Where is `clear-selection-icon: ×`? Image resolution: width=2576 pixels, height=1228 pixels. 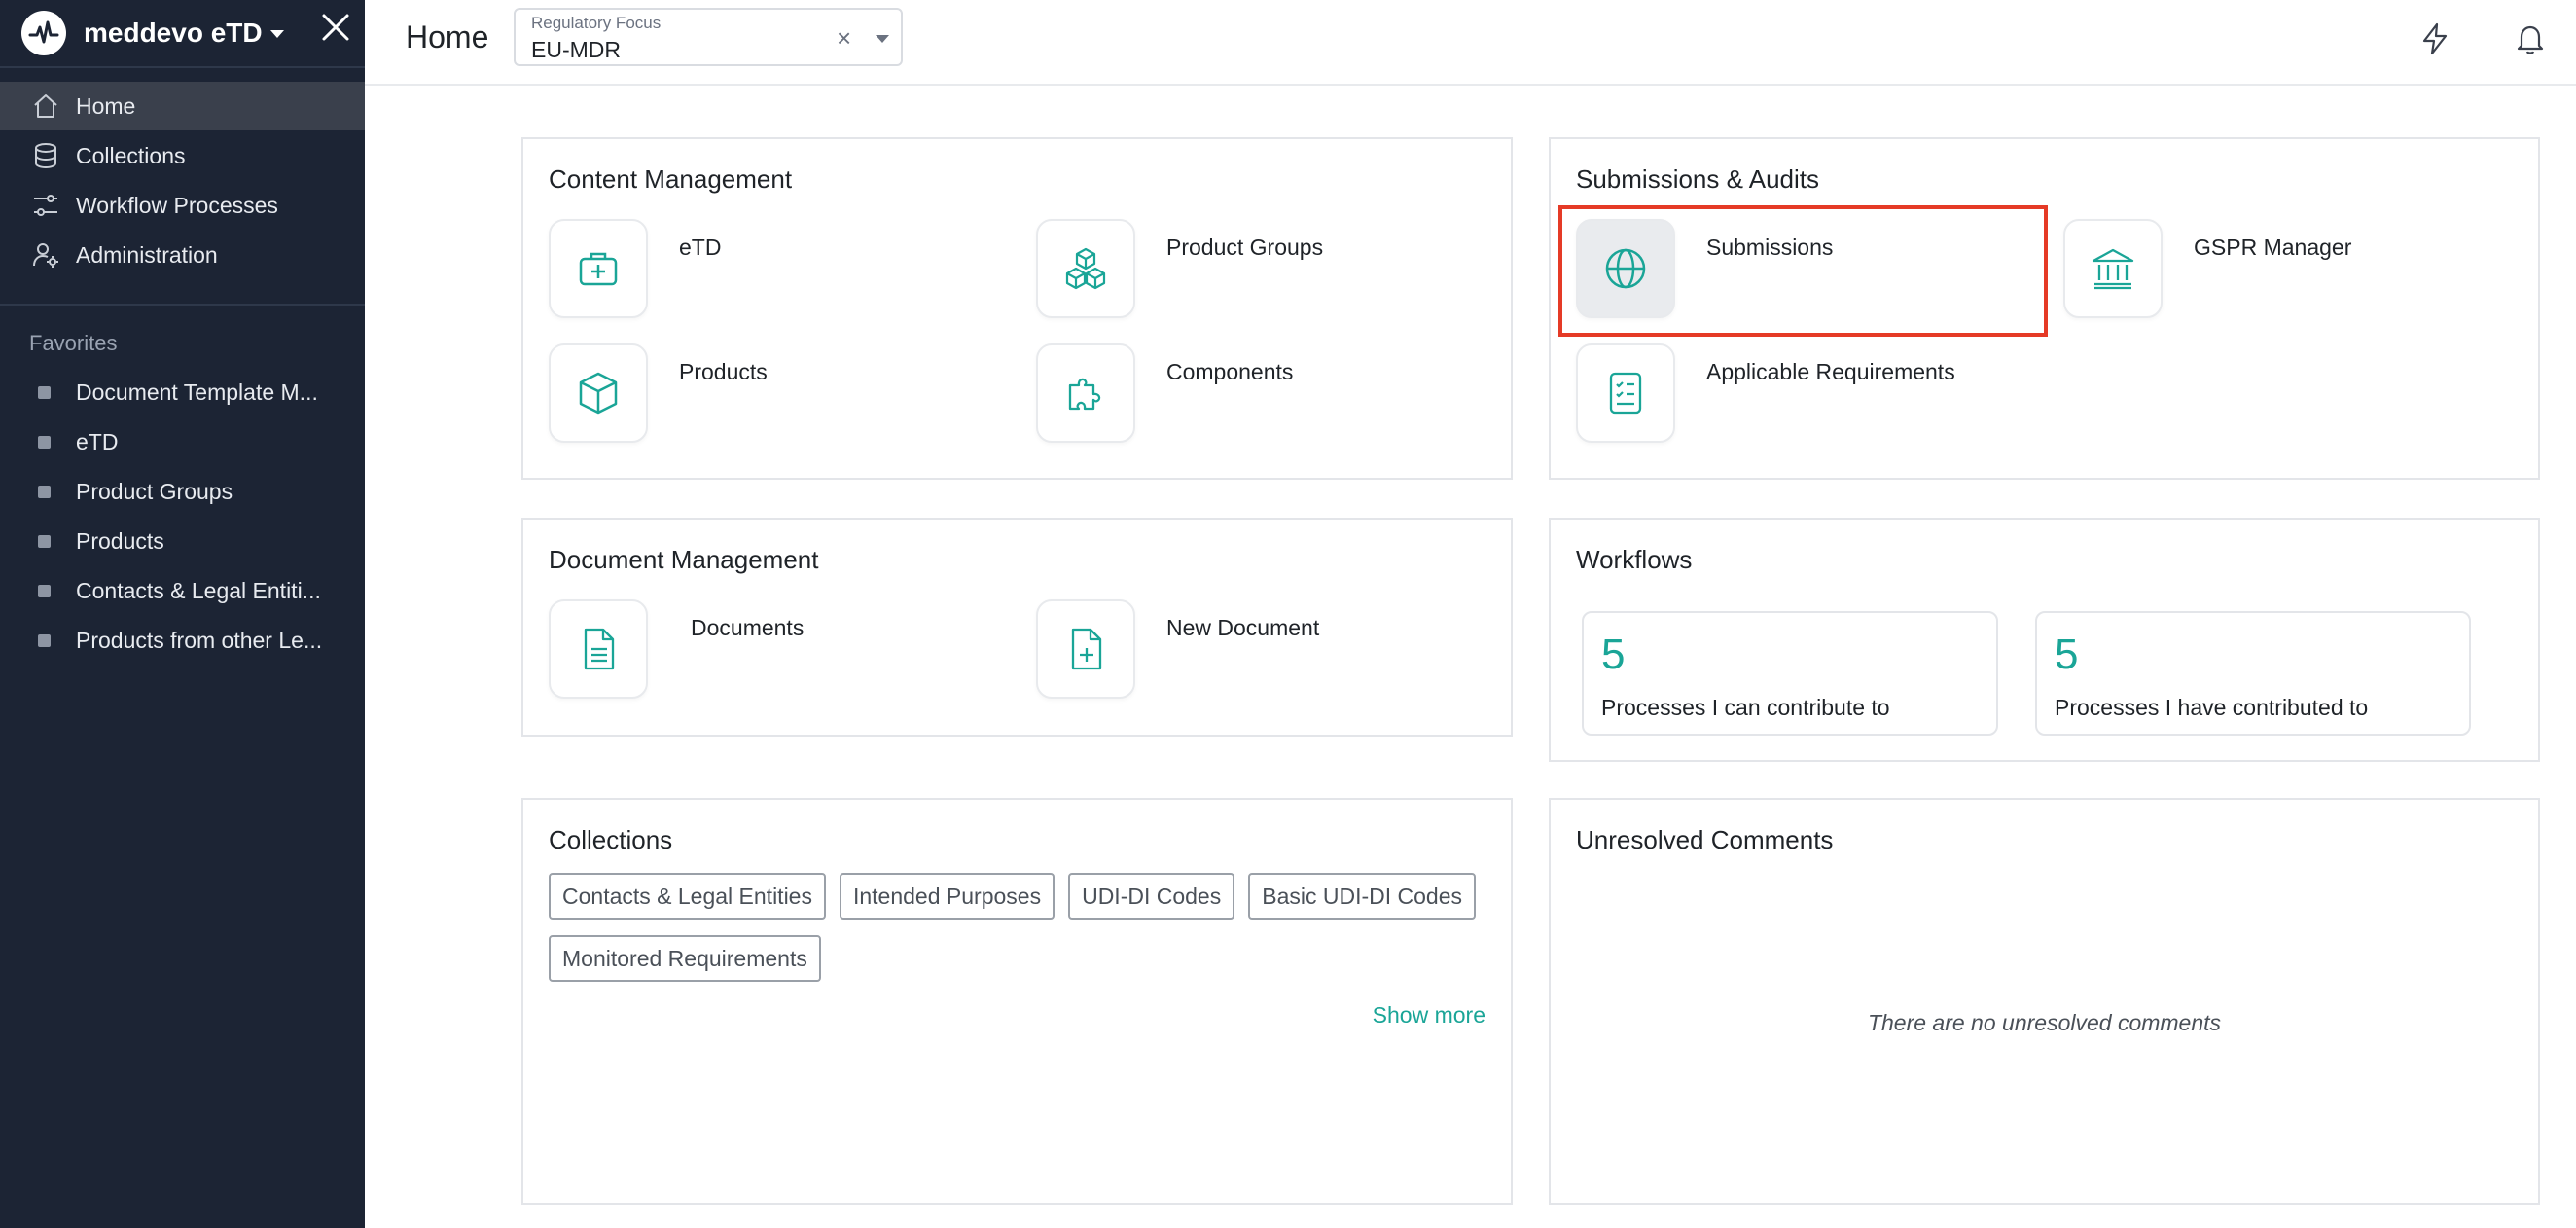 clear-selection-icon: × is located at coordinates (844, 38).